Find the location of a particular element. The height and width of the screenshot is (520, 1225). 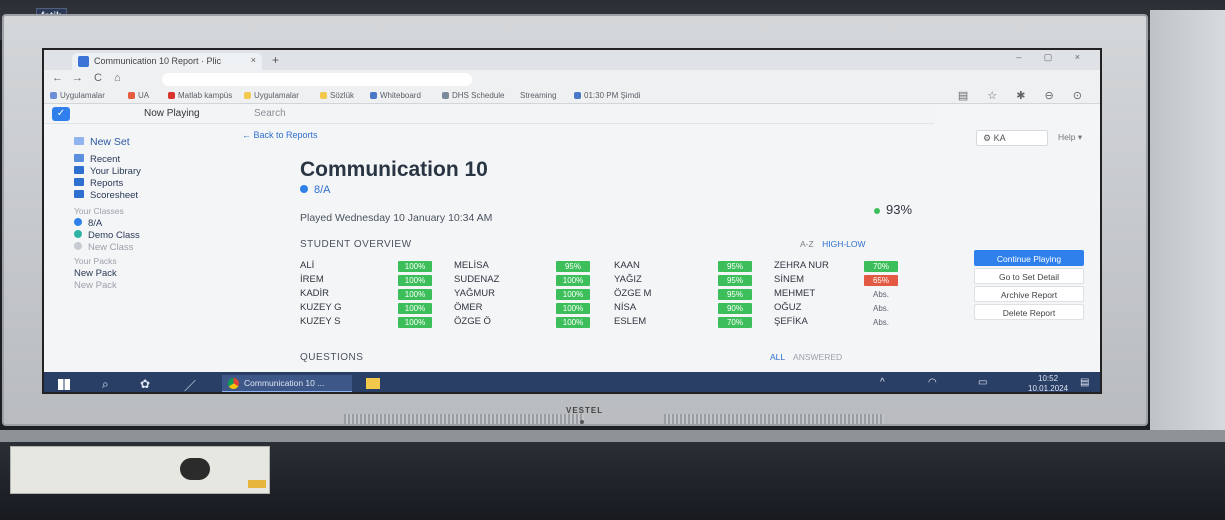

student-name: KUZEY G is located at coordinates (321, 307).